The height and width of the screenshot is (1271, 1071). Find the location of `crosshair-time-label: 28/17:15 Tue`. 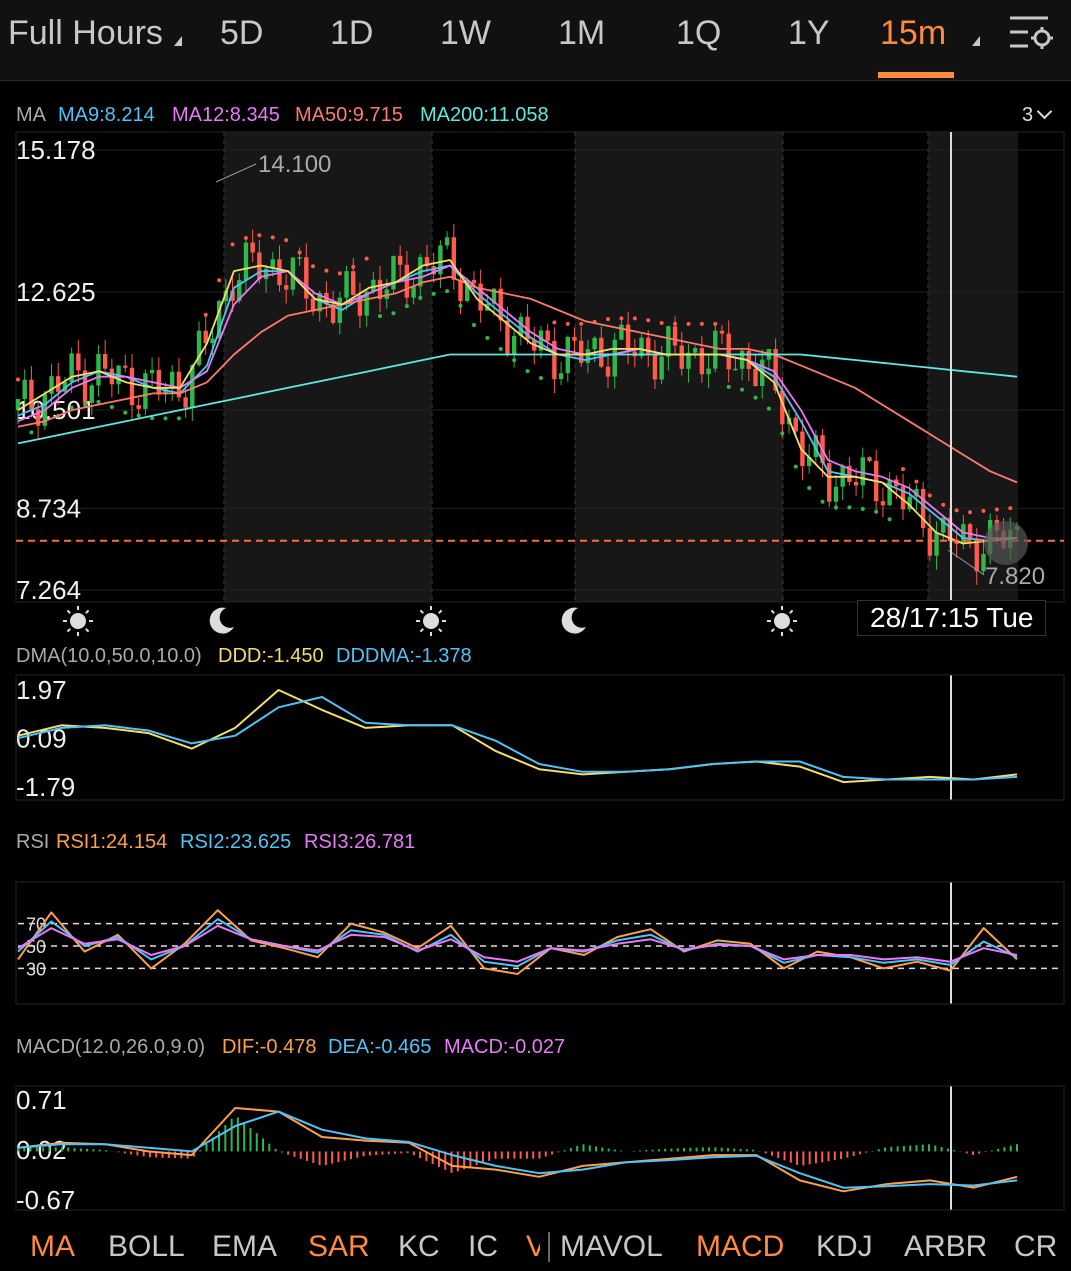

crosshair-time-label: 28/17:15 Tue is located at coordinates (952, 618).